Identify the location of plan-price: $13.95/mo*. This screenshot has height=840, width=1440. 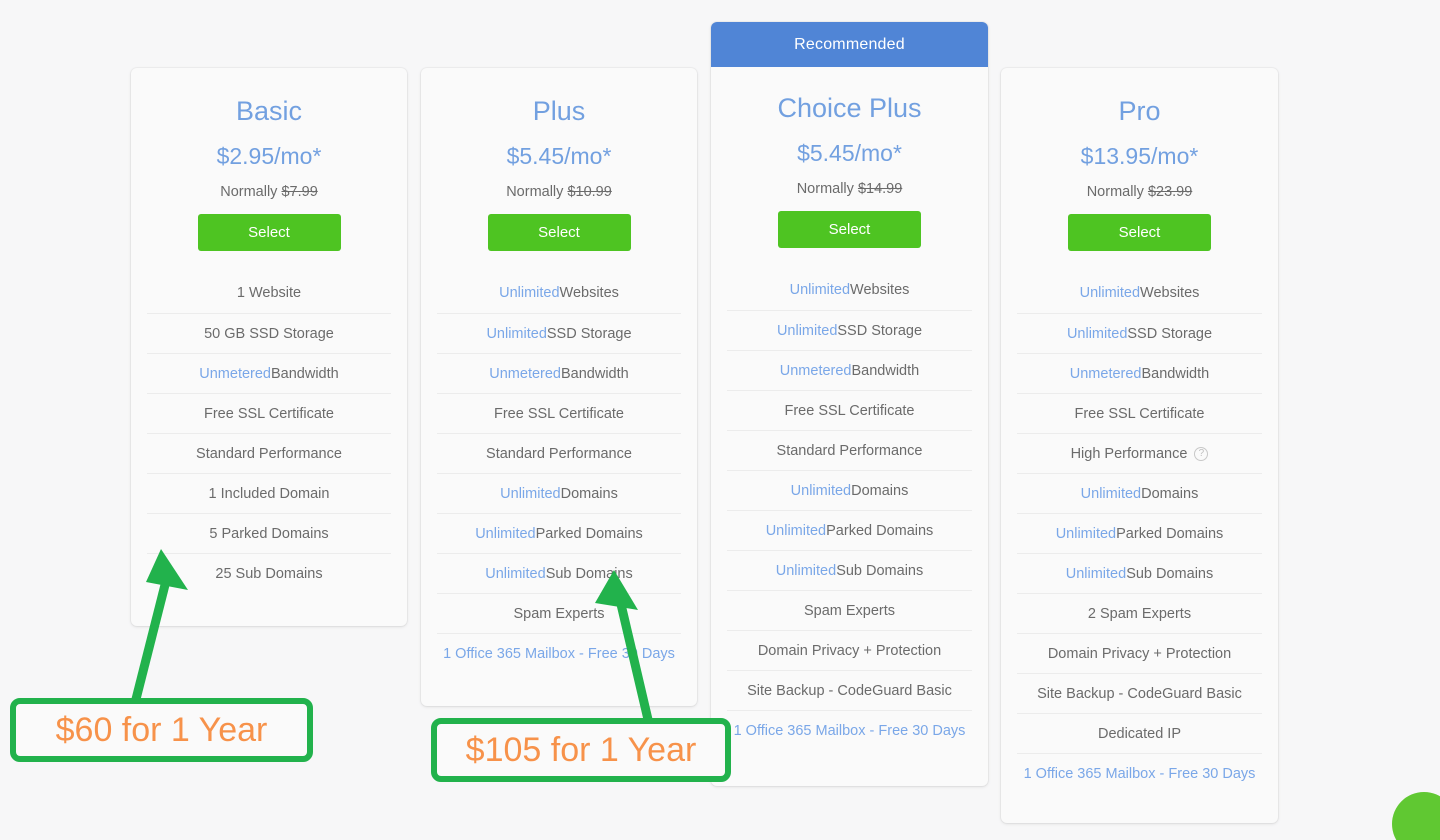
(1139, 156).